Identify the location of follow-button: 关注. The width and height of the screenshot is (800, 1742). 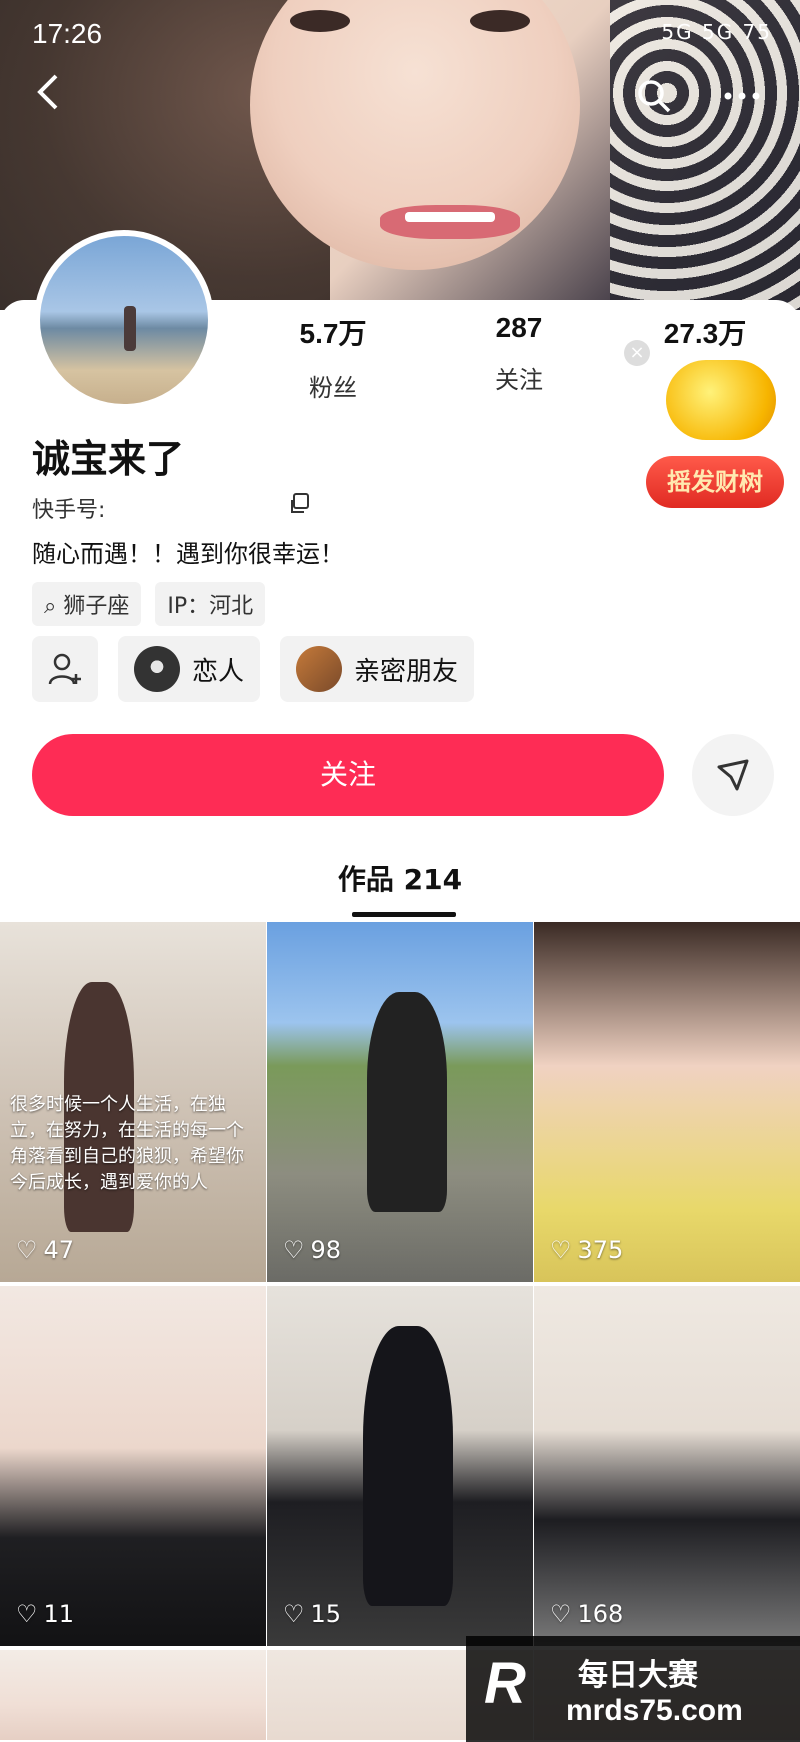
(348, 775).